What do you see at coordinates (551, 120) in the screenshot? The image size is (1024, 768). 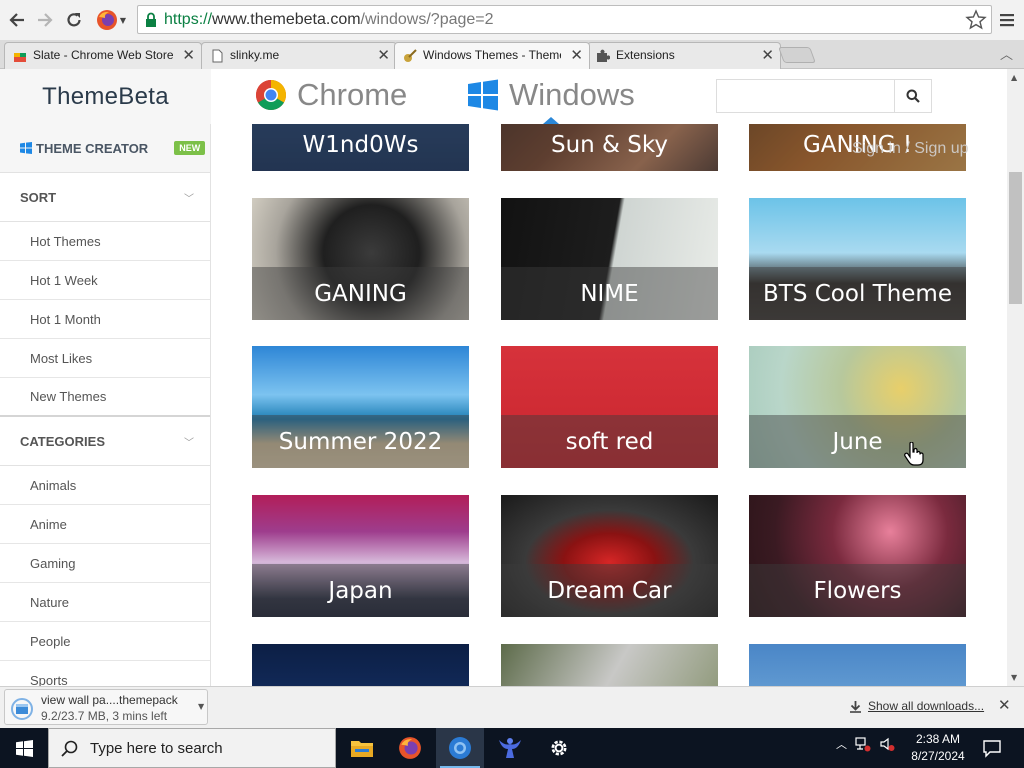 I see `active-nav-indicator` at bounding box center [551, 120].